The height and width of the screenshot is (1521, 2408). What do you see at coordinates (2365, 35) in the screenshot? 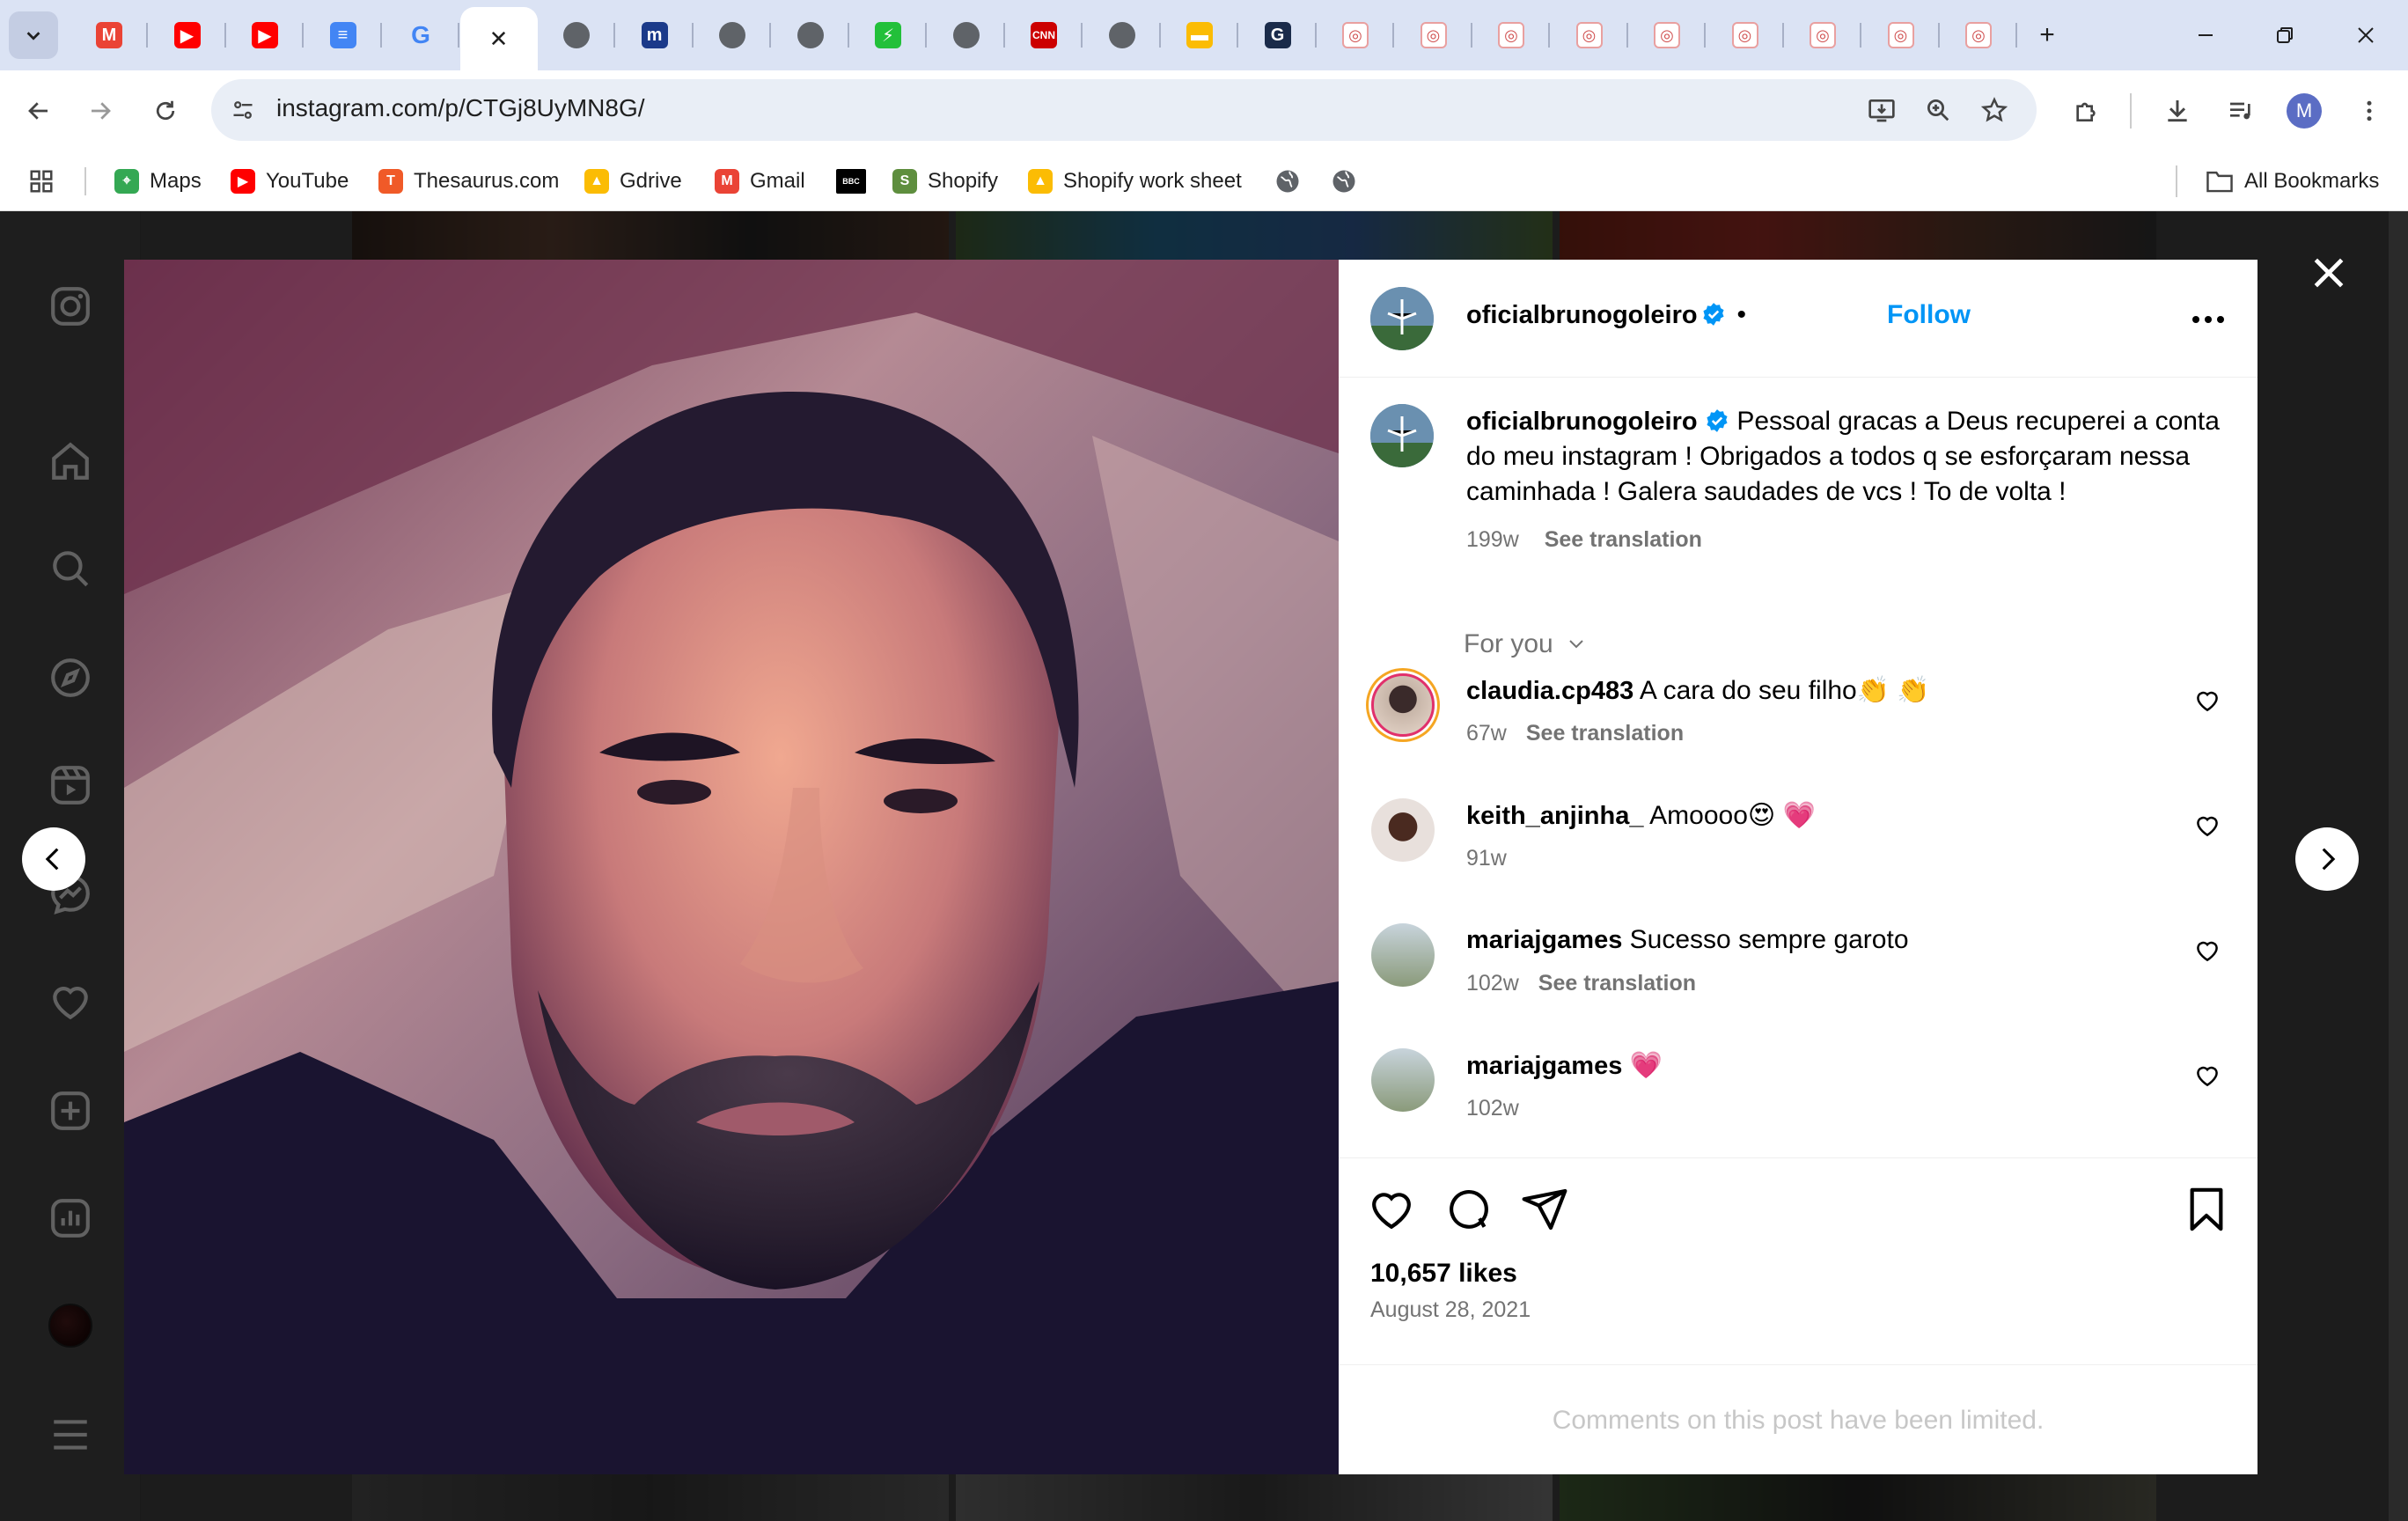
I see `close-window-button` at bounding box center [2365, 35].